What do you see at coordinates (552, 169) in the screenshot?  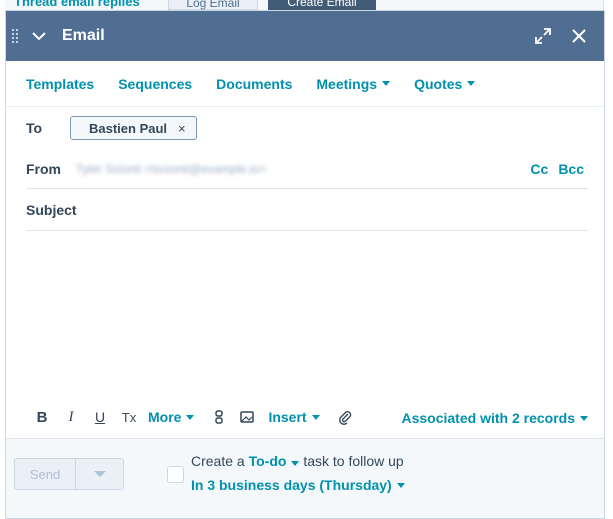 I see `cc-bcc-links: Cc Bcc` at bounding box center [552, 169].